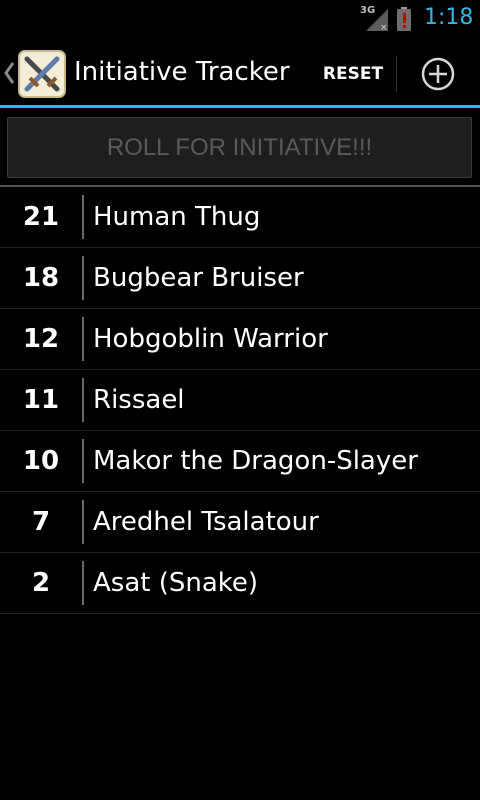 The width and height of the screenshot is (480, 800). What do you see at coordinates (404, 19) in the screenshot?
I see `battery-alert-icon` at bounding box center [404, 19].